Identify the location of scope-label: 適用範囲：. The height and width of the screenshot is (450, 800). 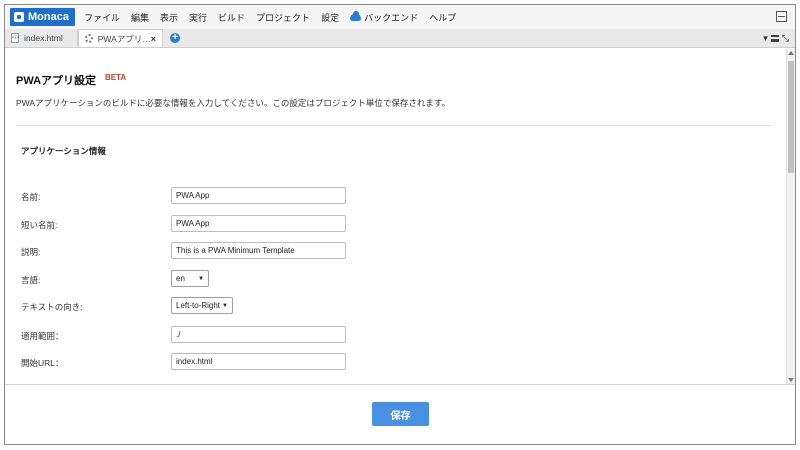
(42, 336).